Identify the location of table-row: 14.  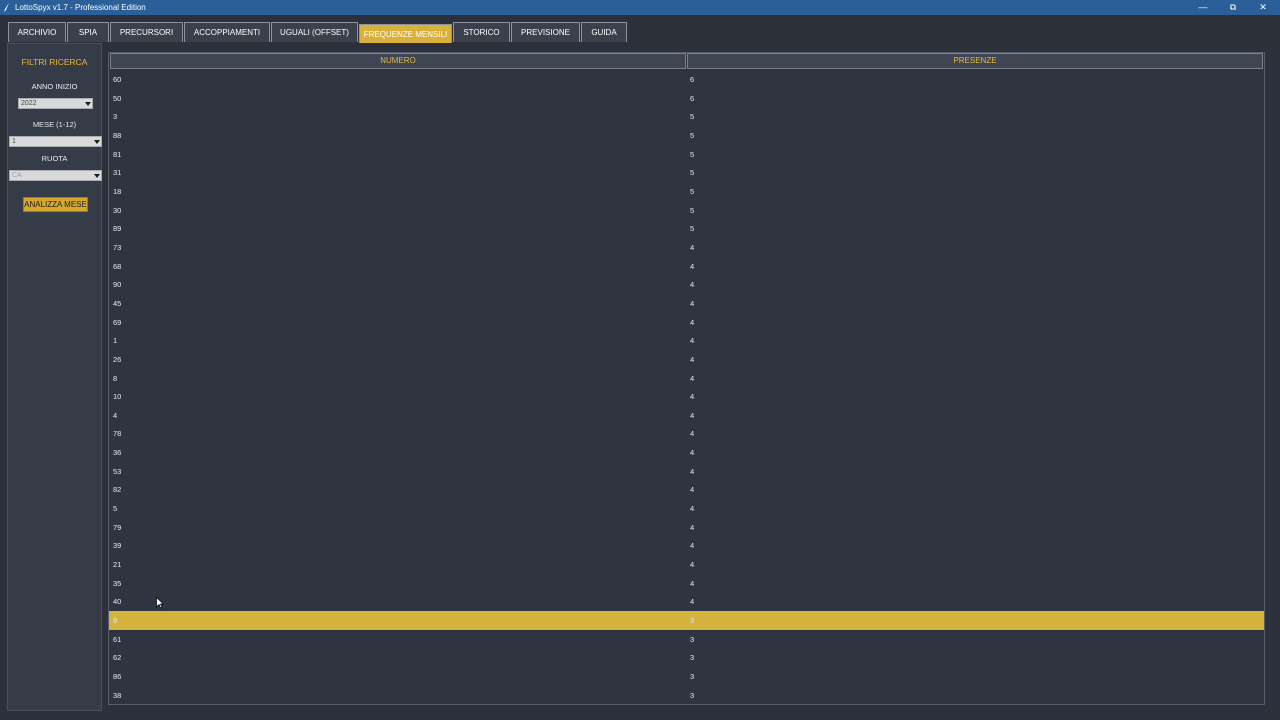
(686, 340).